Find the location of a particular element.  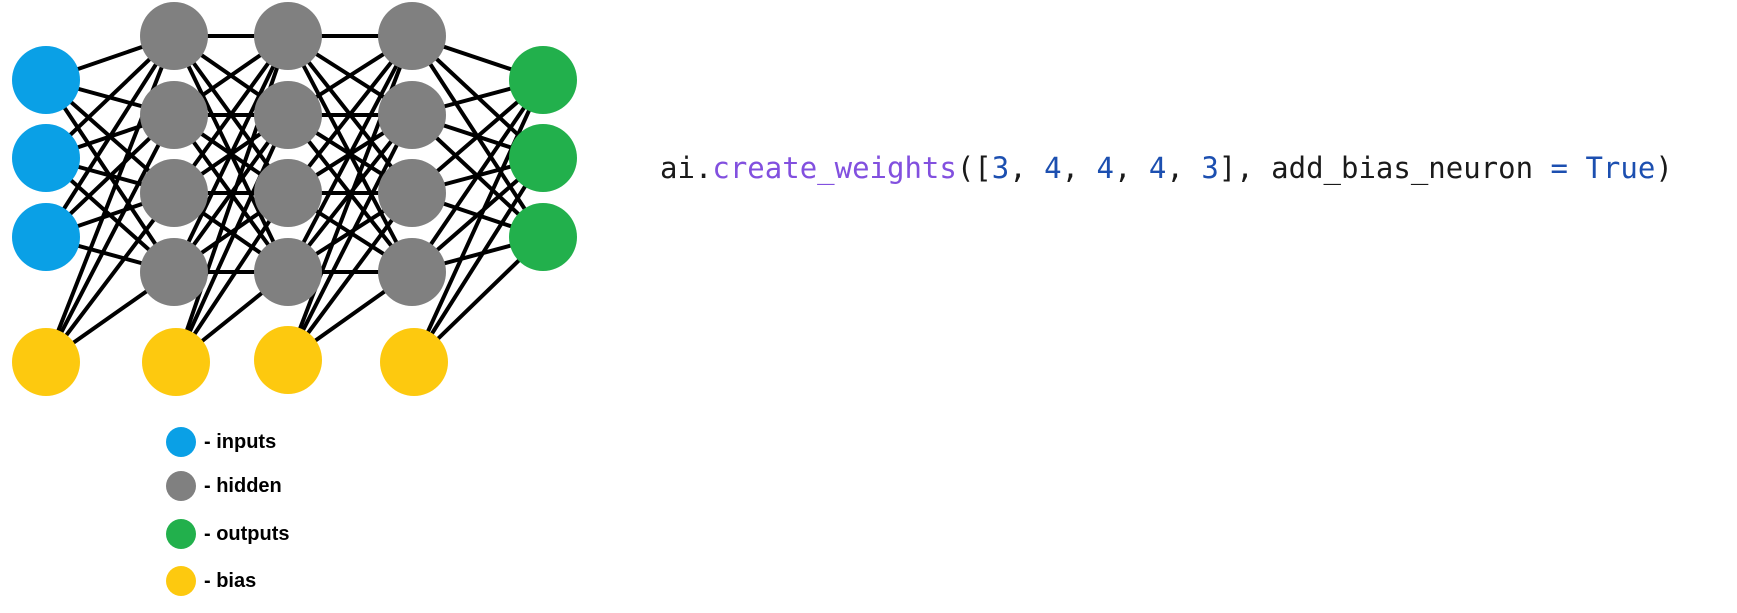

code-open-paren: ([ is located at coordinates (974, 168).